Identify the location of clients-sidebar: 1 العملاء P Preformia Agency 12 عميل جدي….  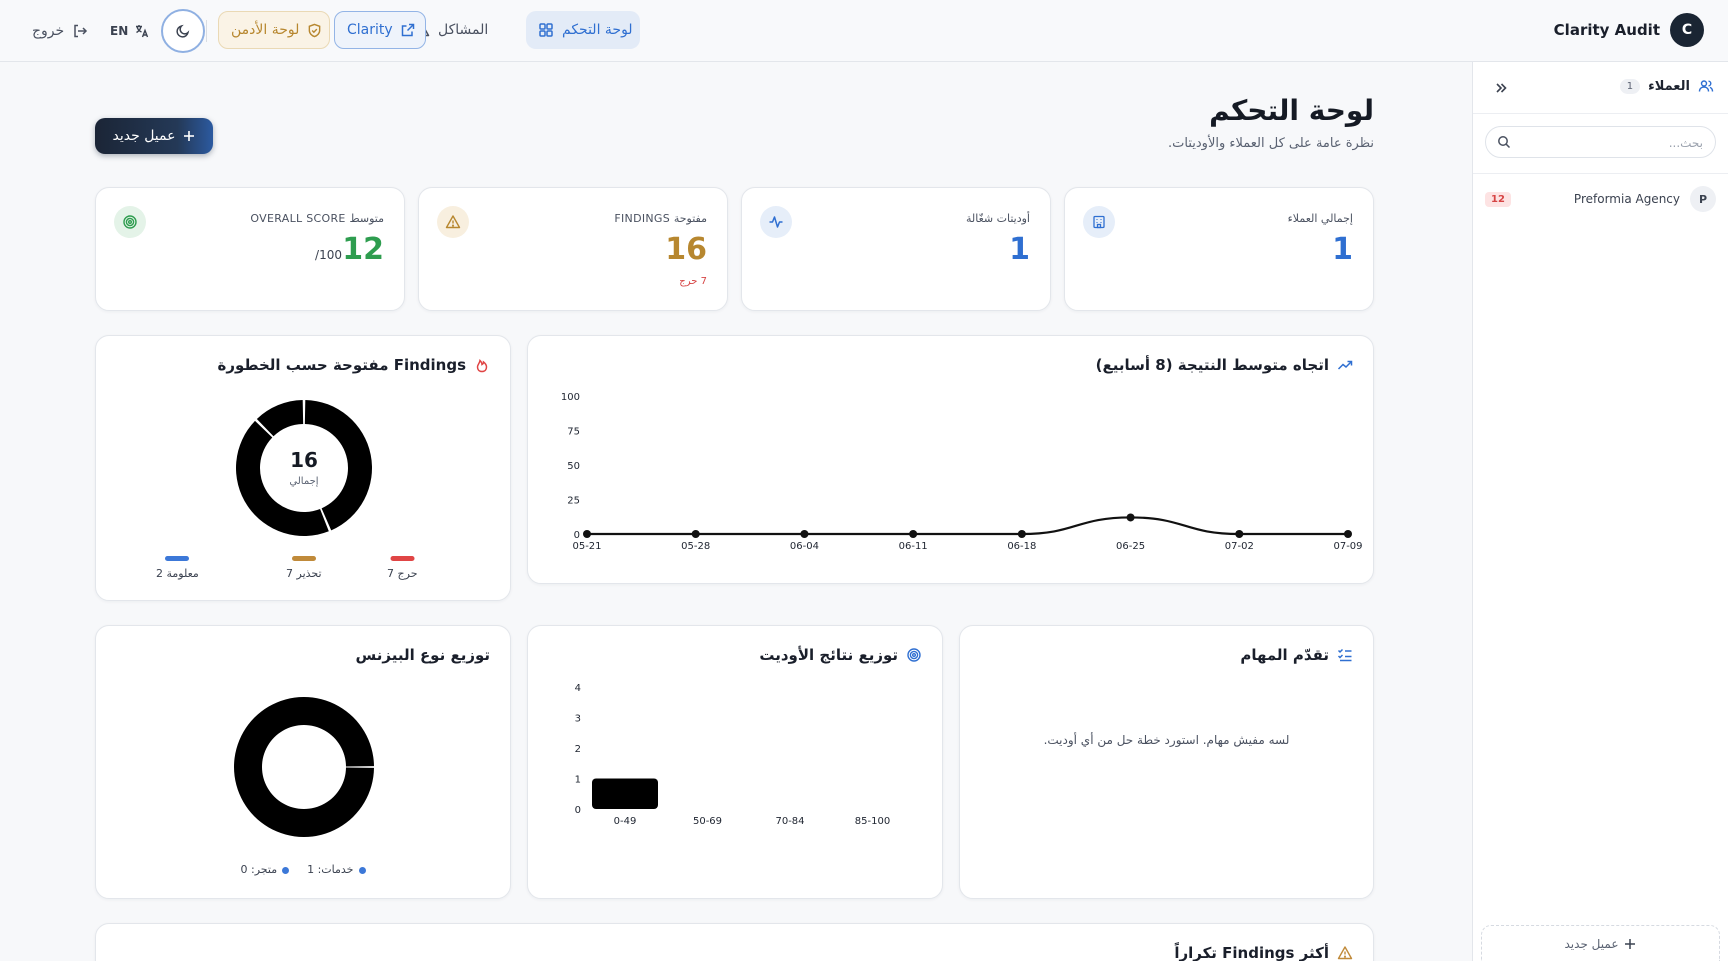
(1600, 511).